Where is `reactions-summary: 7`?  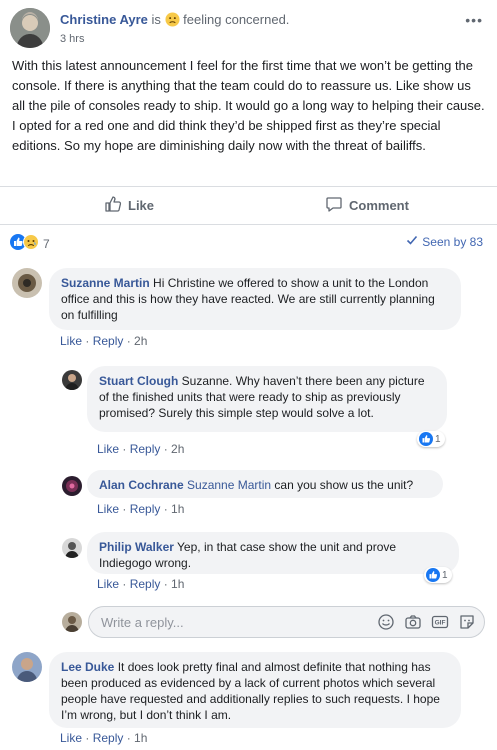
reactions-summary: 7 is located at coordinates (30, 243).